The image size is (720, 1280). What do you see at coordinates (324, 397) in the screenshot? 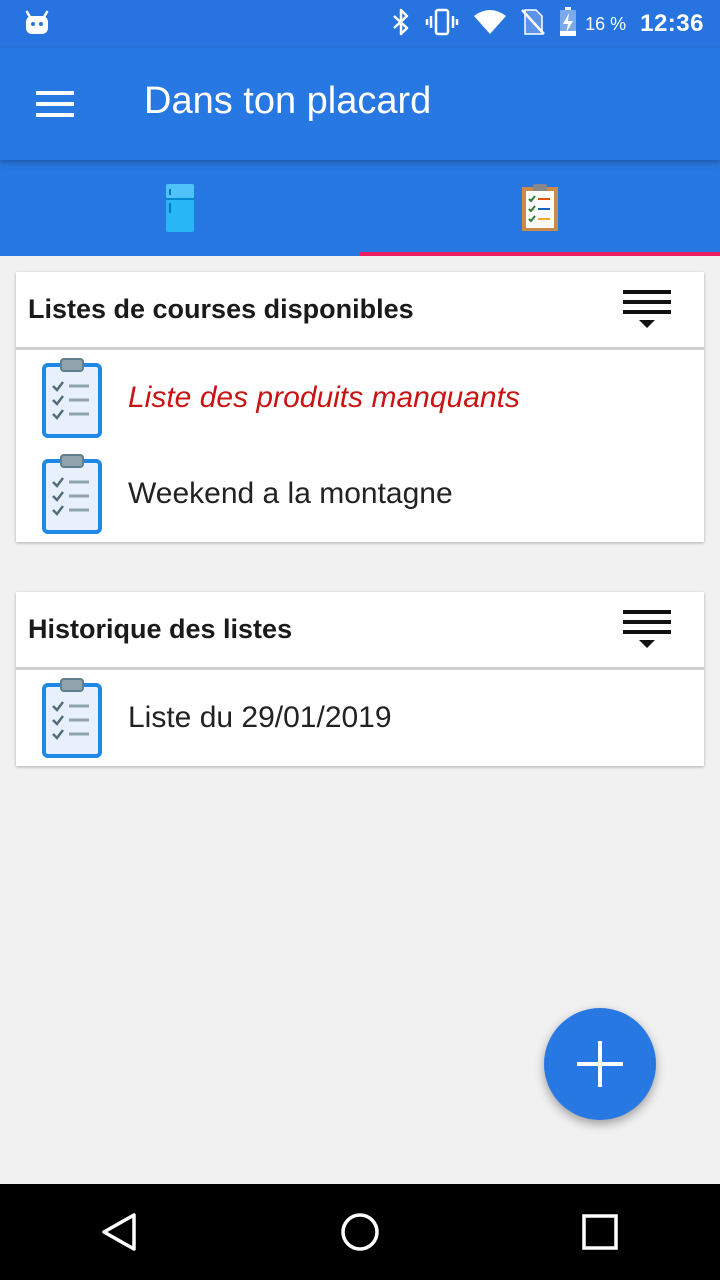
I see `list-item-label: Liste des produits manquants` at bounding box center [324, 397].